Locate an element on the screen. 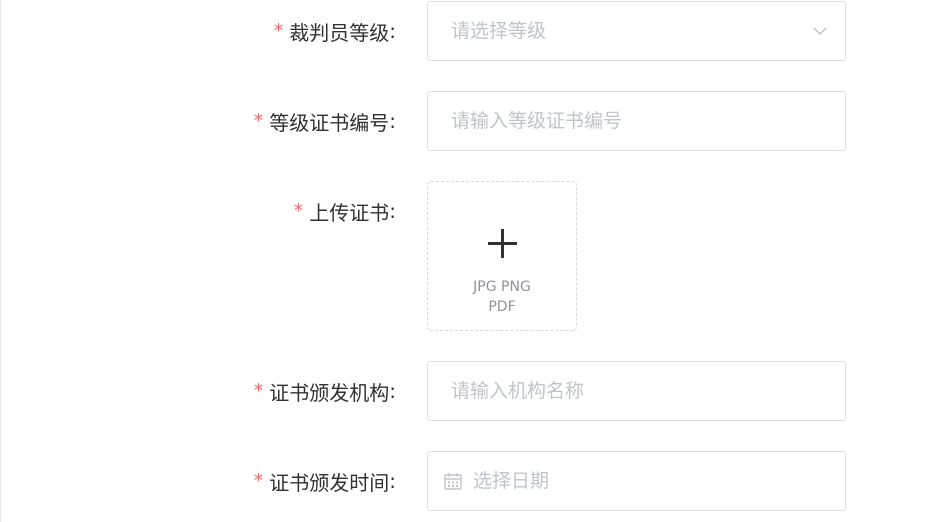 The width and height of the screenshot is (939, 522). certificate-number-input-placeholder: 请输入等级证书编号 is located at coordinates (537, 121).